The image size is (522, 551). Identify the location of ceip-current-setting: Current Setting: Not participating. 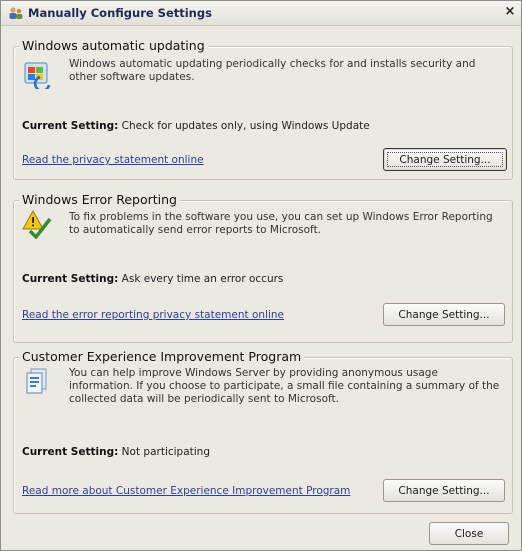
(116, 452).